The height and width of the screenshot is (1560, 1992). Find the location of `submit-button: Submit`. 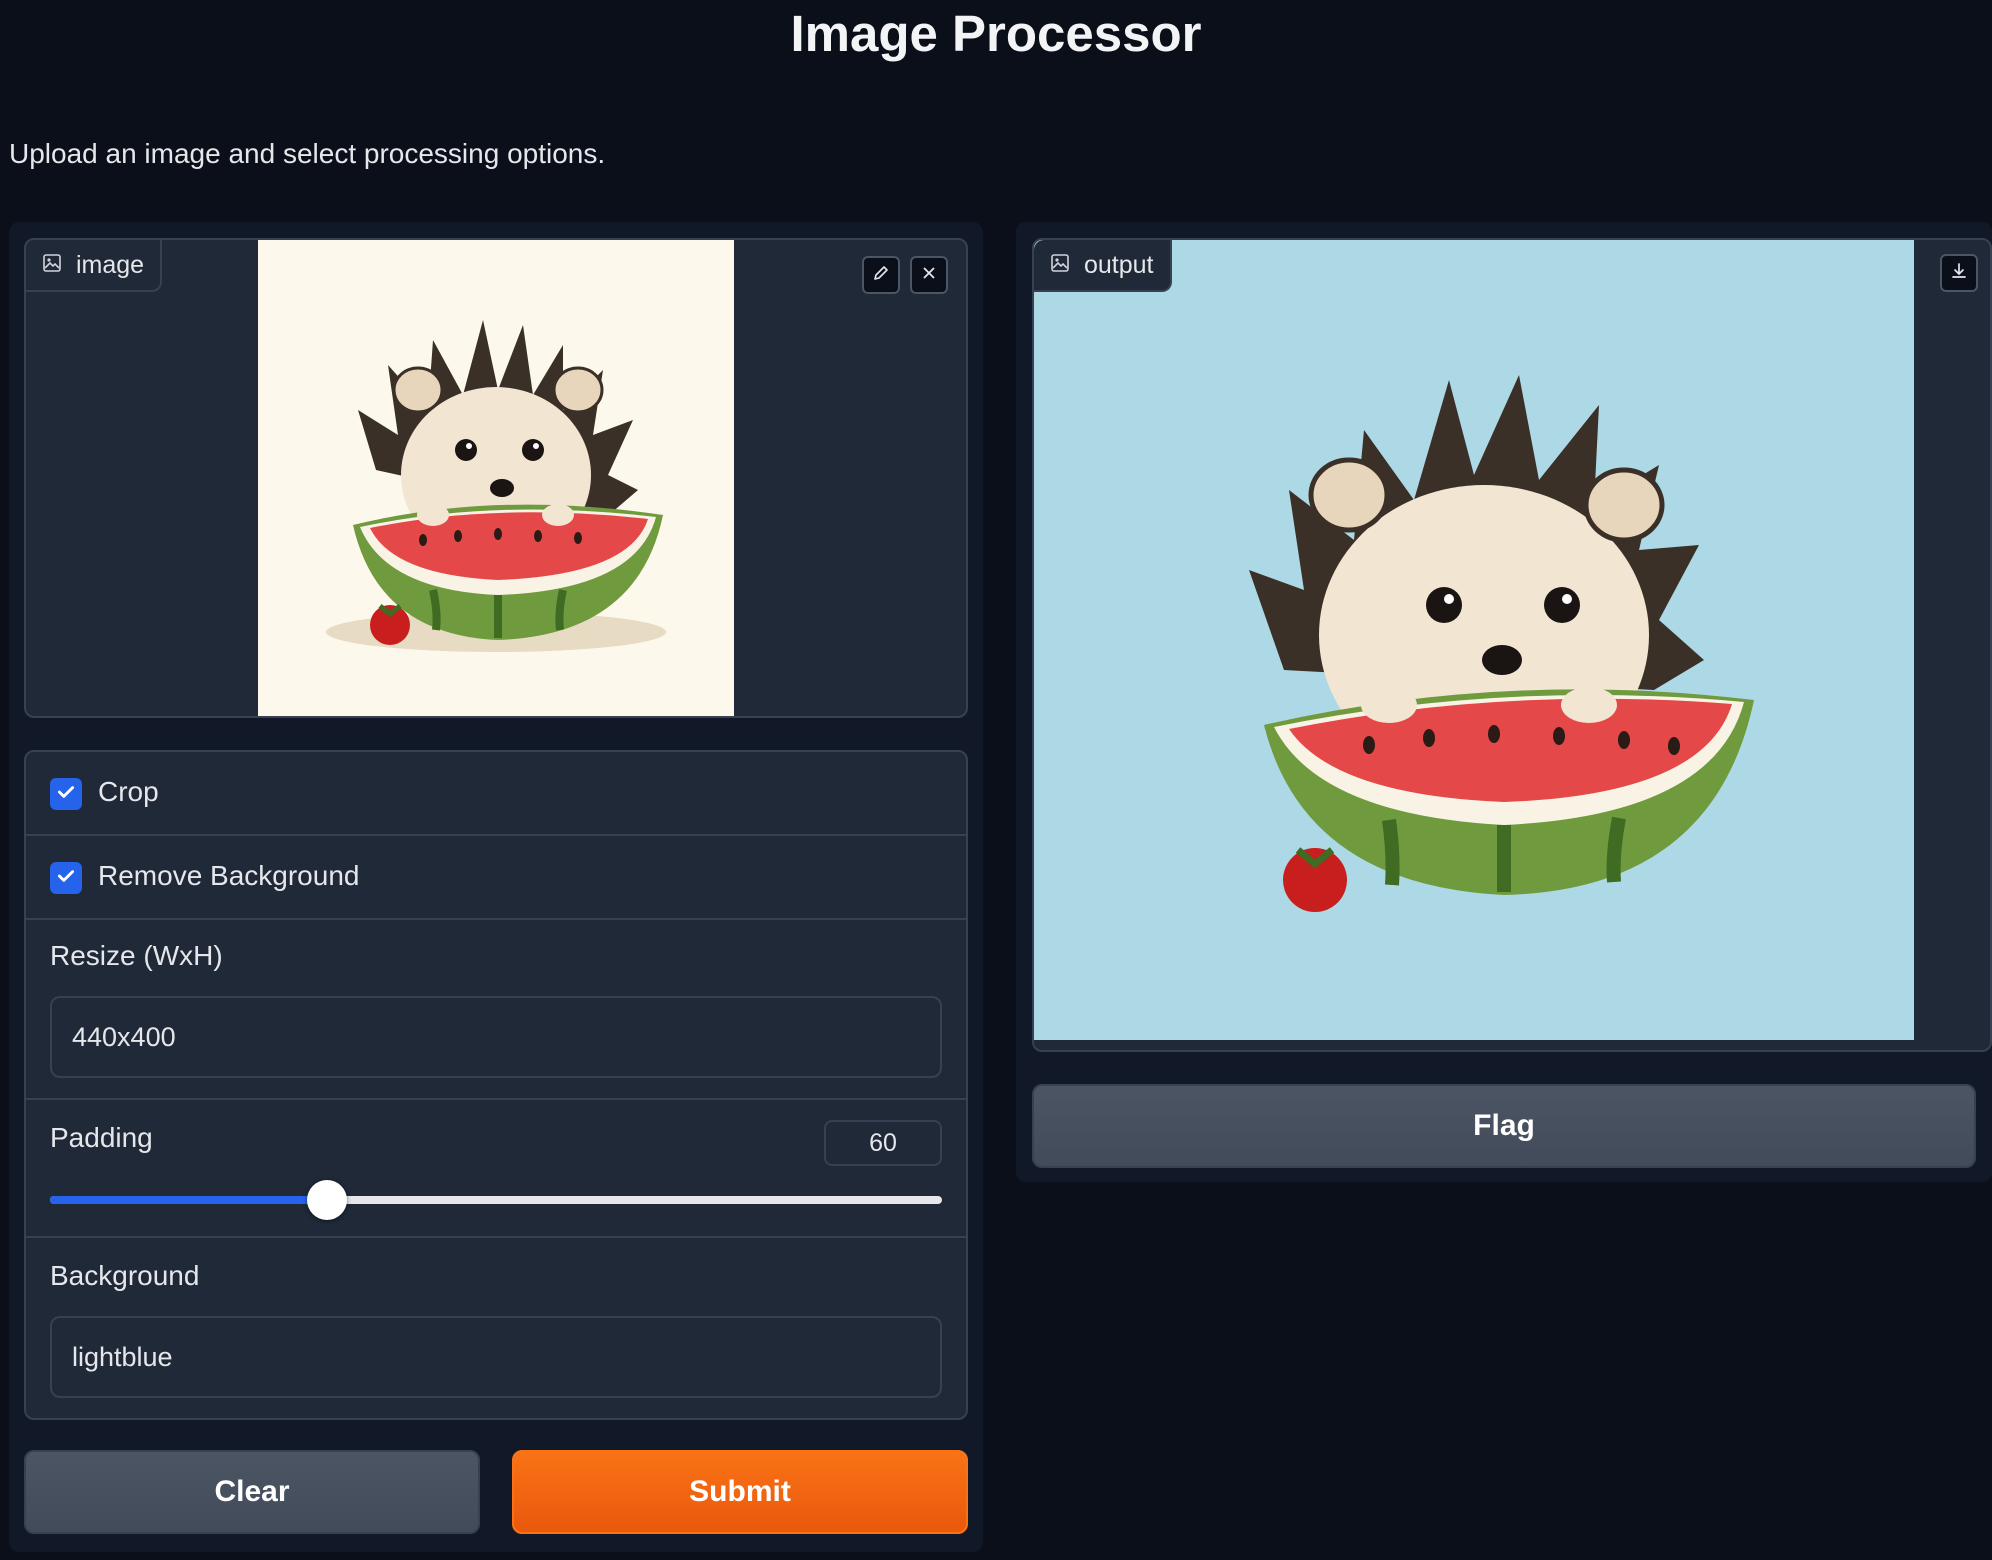

submit-button: Submit is located at coordinates (740, 1492).